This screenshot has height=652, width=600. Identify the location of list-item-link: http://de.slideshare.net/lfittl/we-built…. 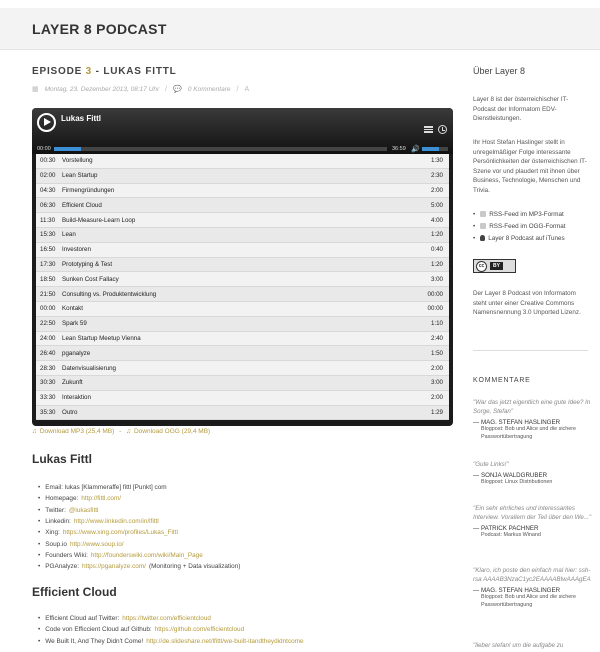
(224, 641).